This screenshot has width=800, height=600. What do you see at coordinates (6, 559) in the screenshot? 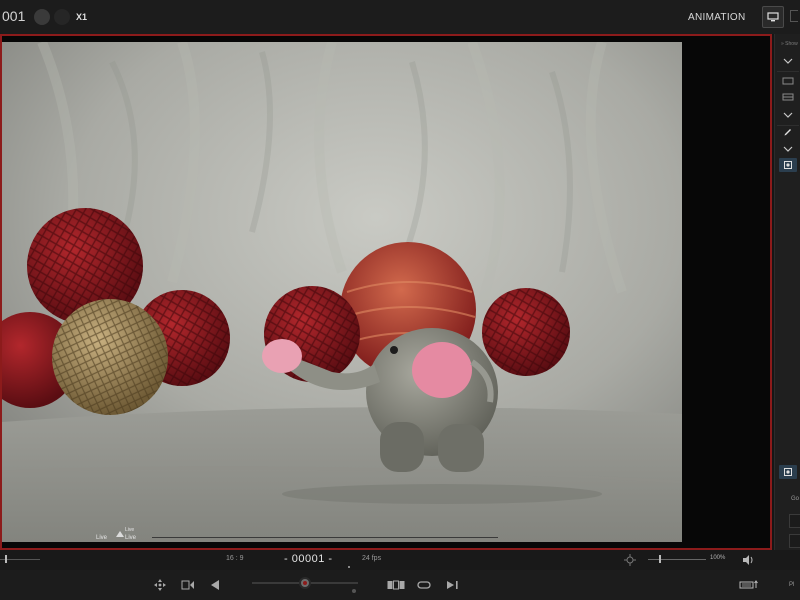
I see `onion-opacity-knob` at bounding box center [6, 559].